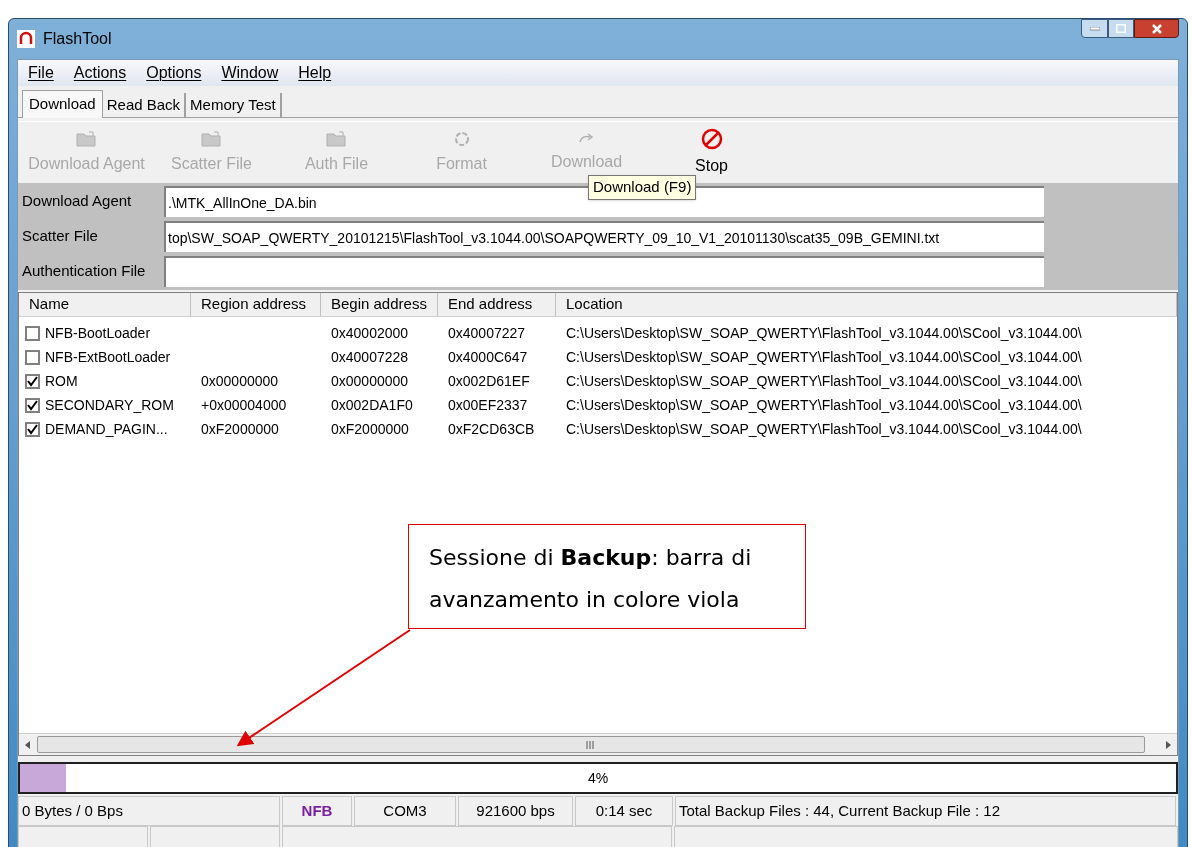 The image size is (1192, 847). I want to click on status-panel: Total Backup Files : 44, Current Backup File : 12, so click(925, 811).